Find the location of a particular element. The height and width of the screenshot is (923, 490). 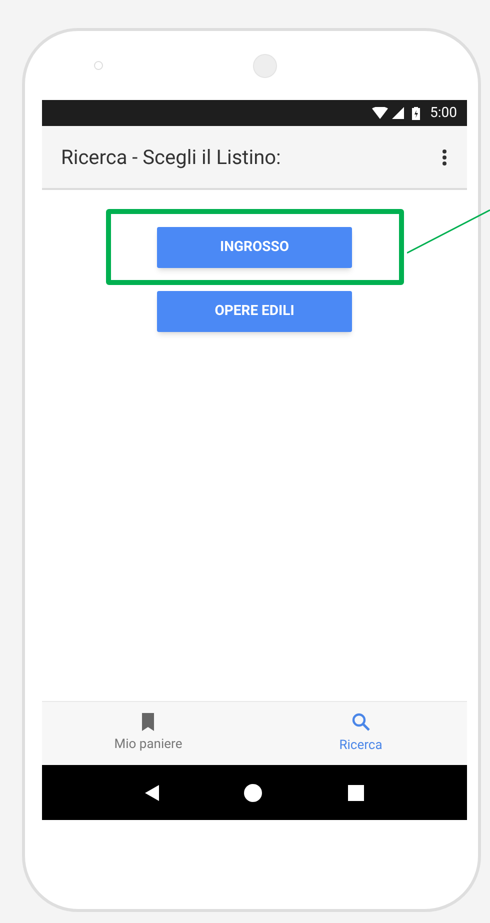

nav-label: Ricerca is located at coordinates (360, 745).